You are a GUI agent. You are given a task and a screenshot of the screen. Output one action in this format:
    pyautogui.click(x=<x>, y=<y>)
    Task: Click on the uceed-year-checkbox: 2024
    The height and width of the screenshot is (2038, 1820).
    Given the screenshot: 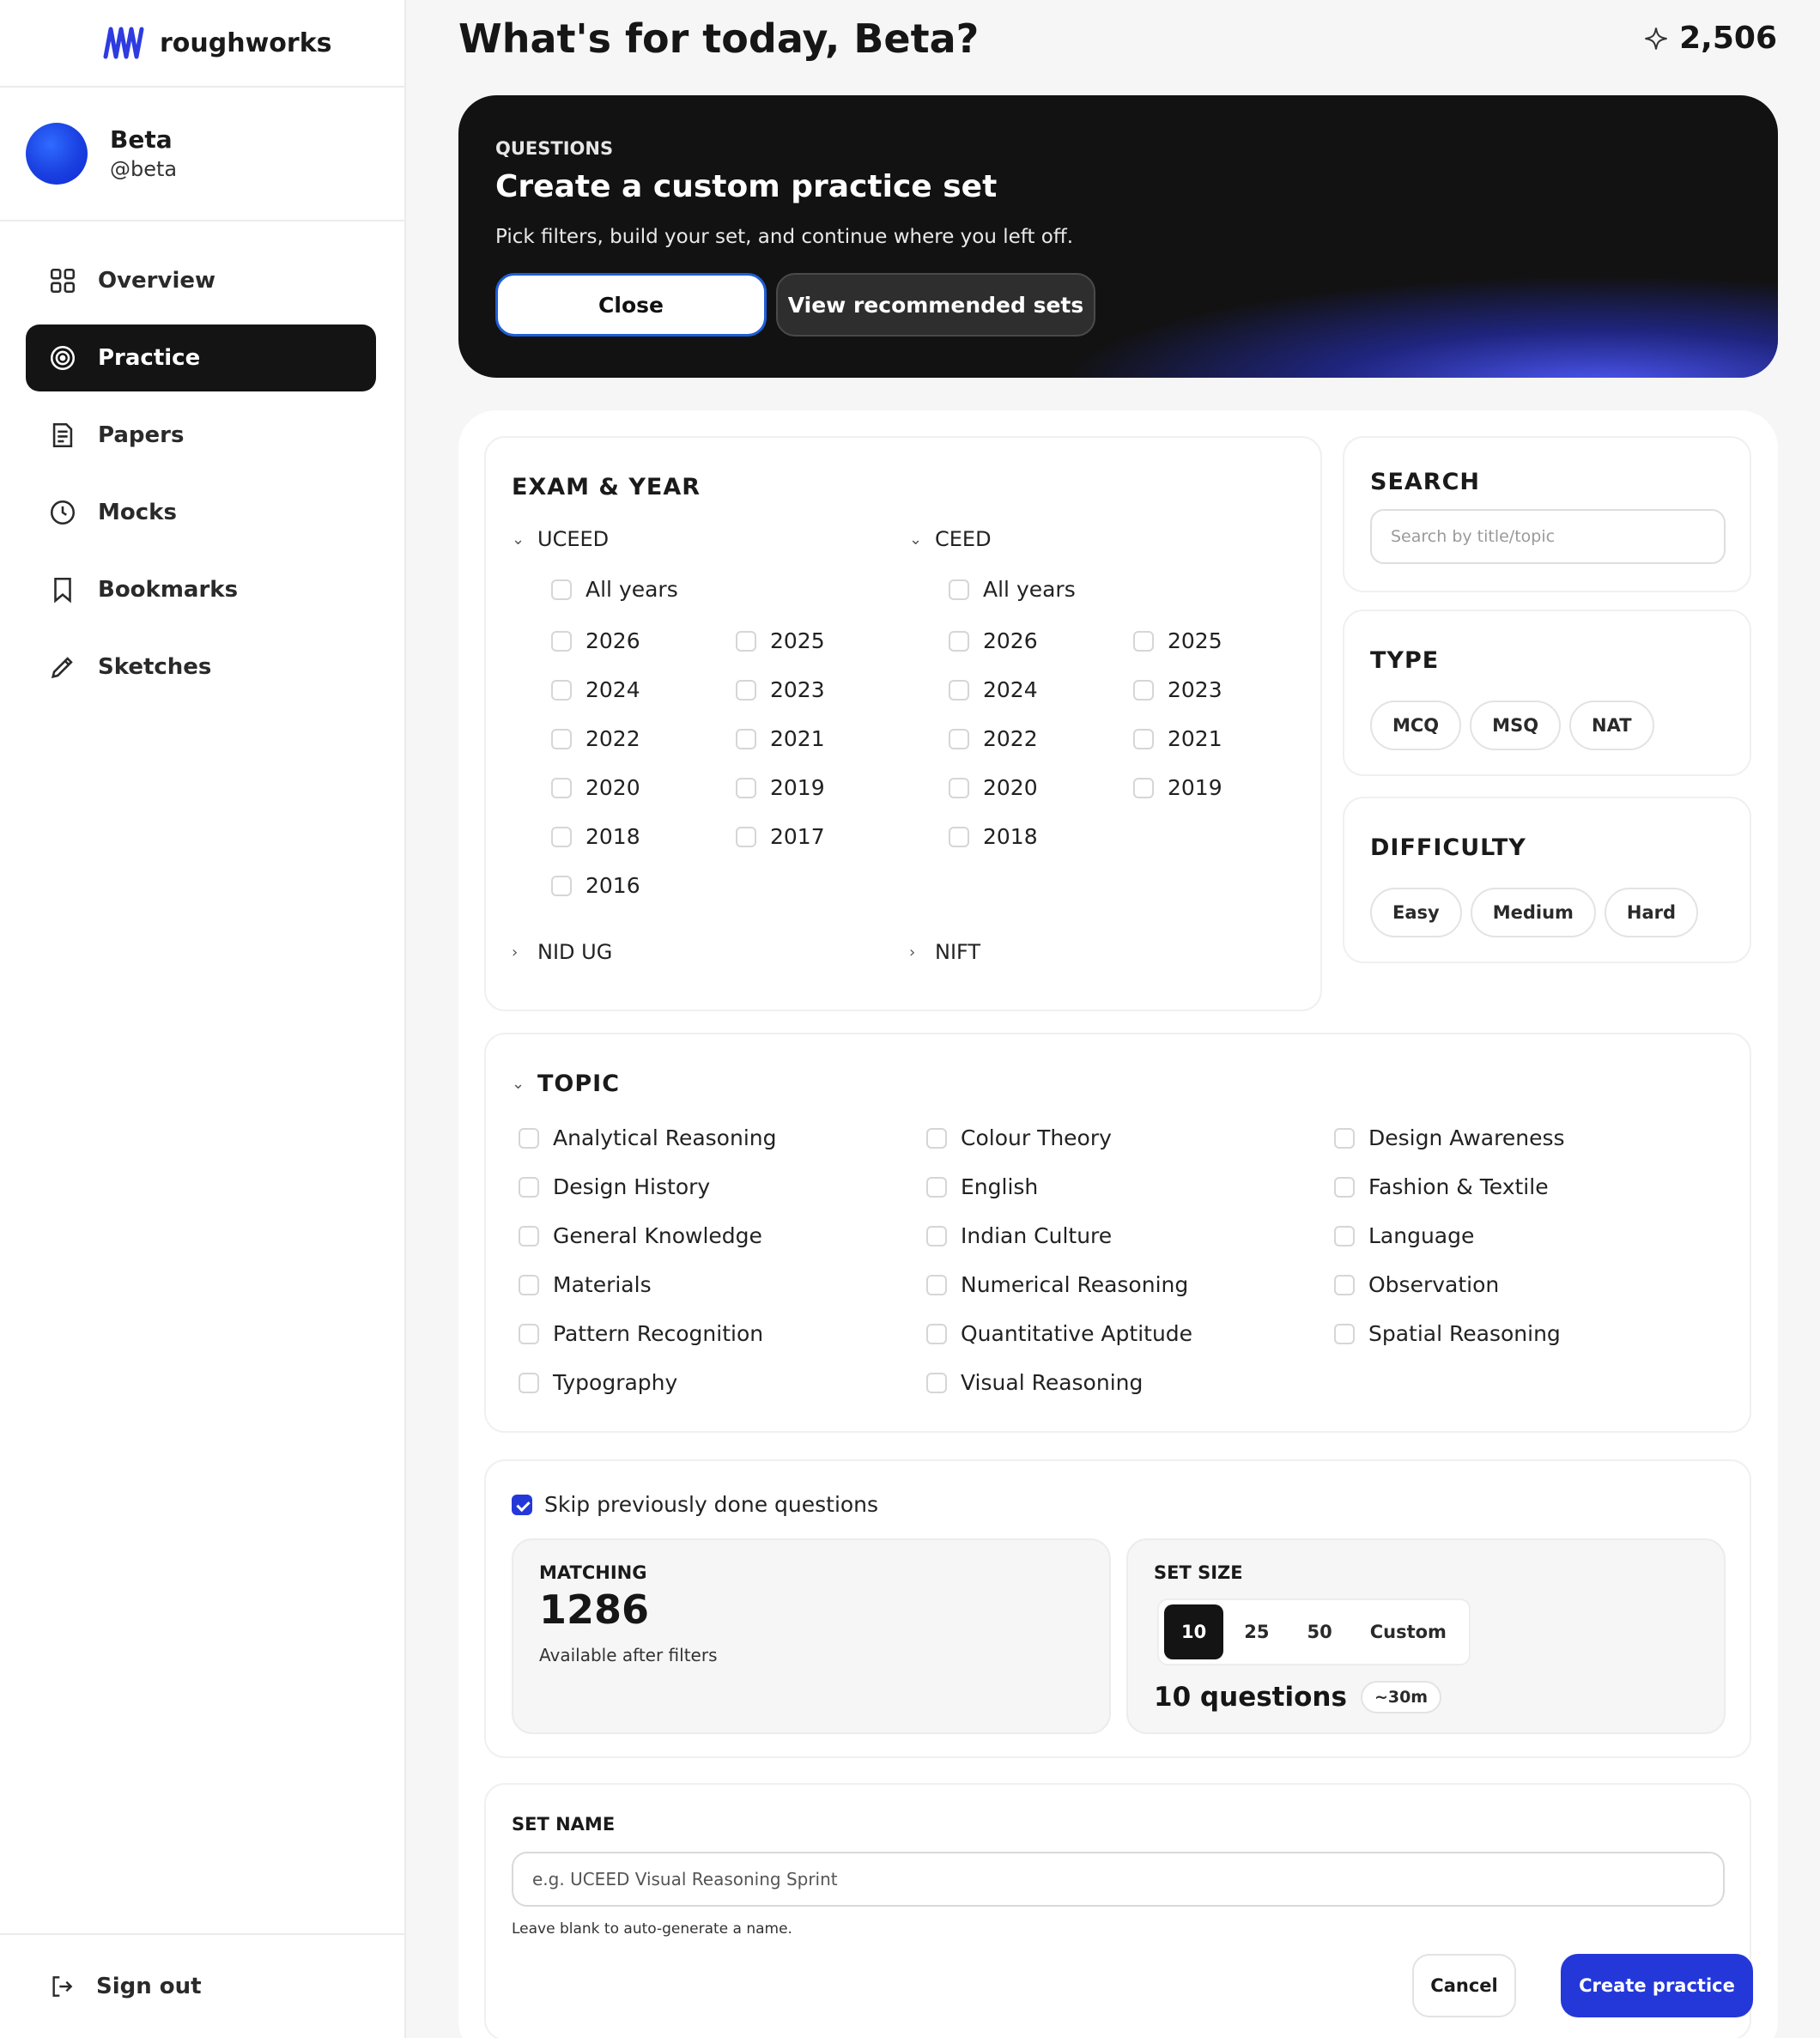 What is the action you would take?
    pyautogui.click(x=596, y=689)
    